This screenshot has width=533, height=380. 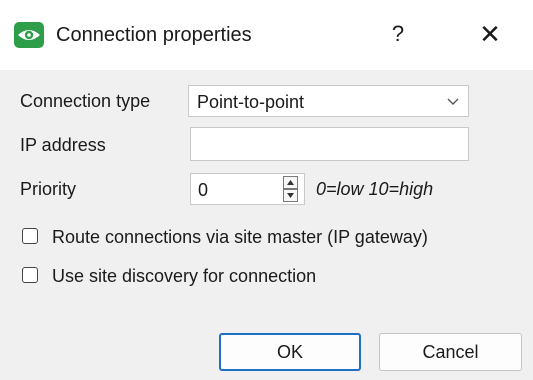 What do you see at coordinates (29, 35) in the screenshot?
I see `eye-icon` at bounding box center [29, 35].